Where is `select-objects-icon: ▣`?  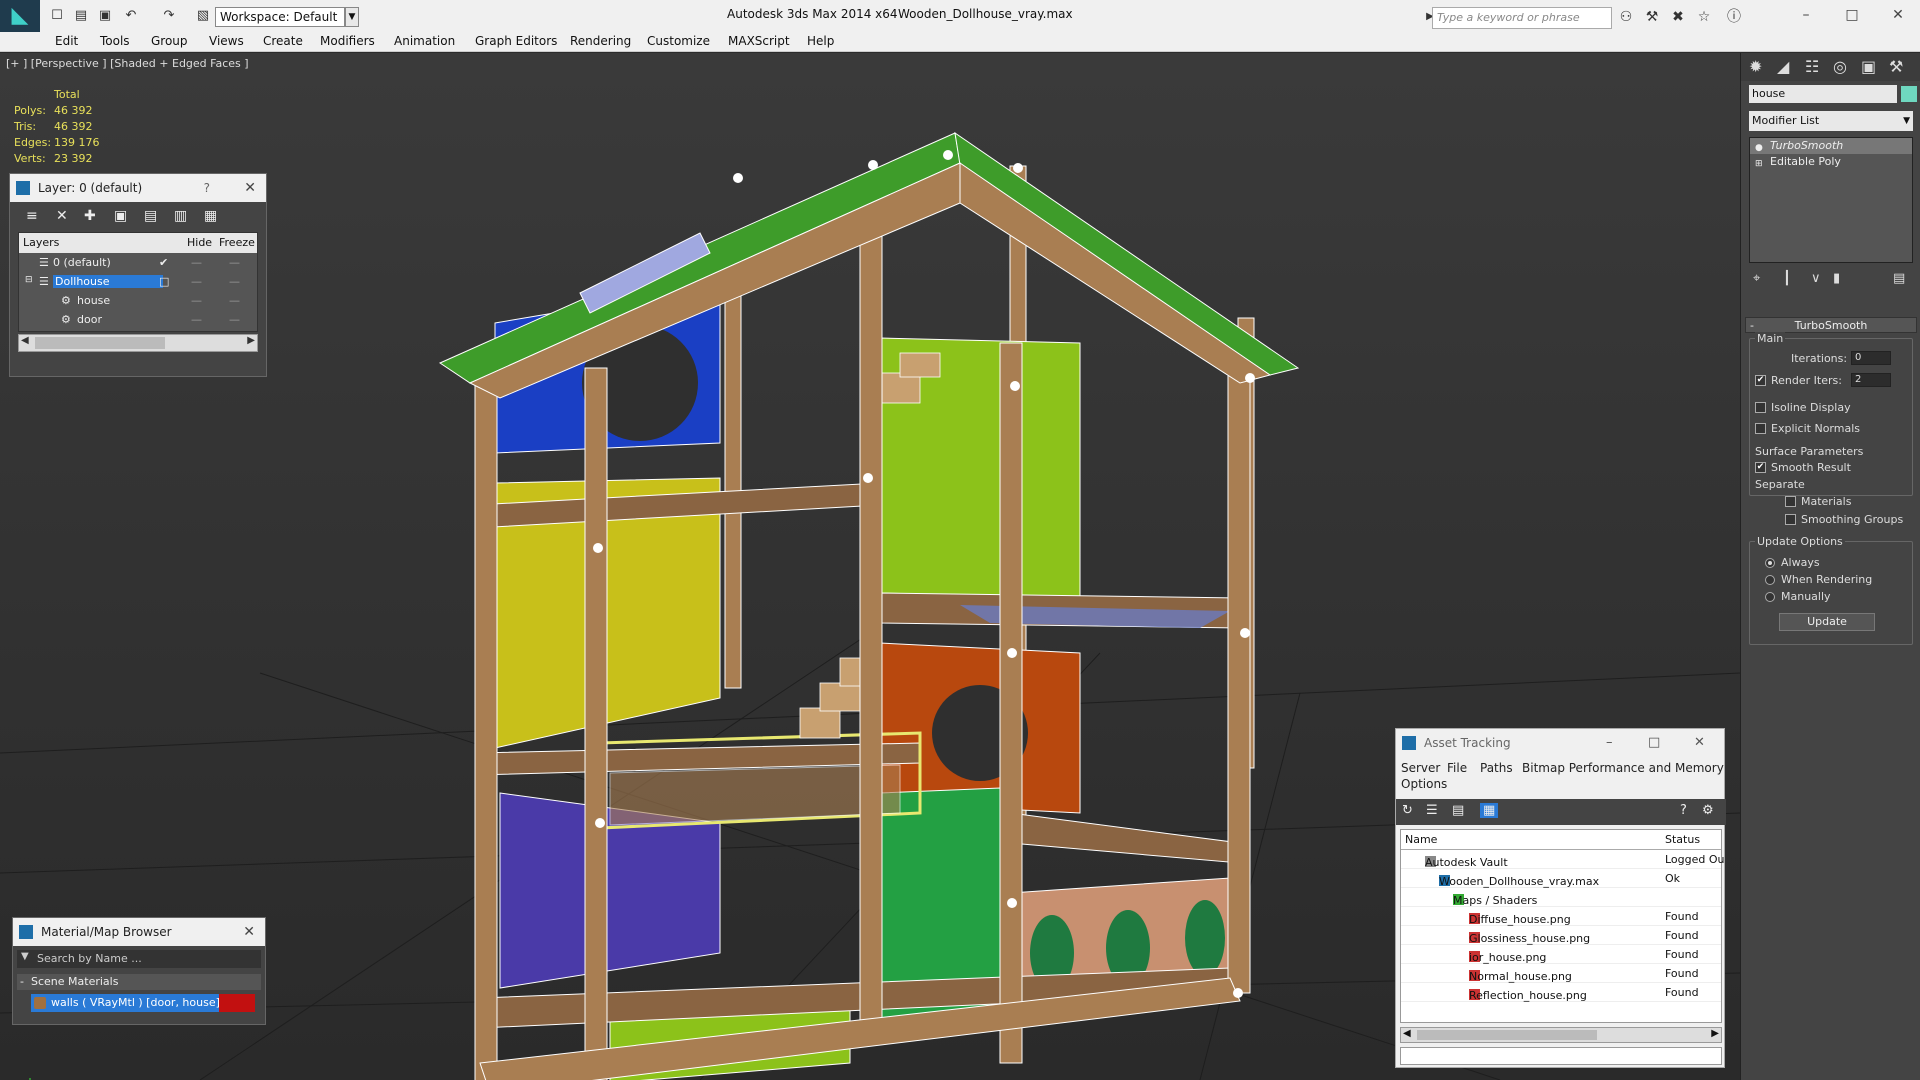 select-objects-icon: ▣ is located at coordinates (120, 216).